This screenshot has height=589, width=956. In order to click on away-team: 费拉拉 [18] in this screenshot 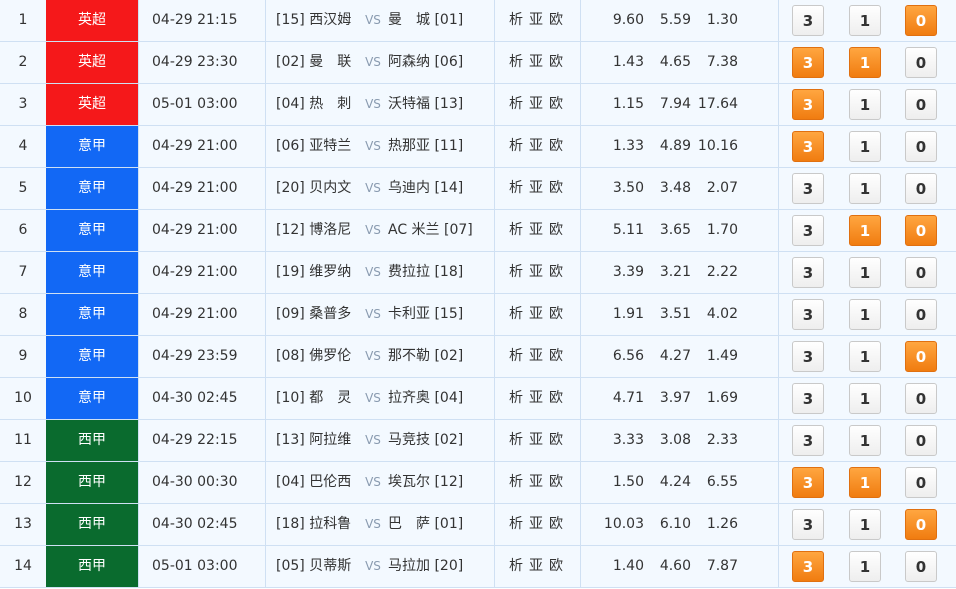, I will do `click(441, 272)`.